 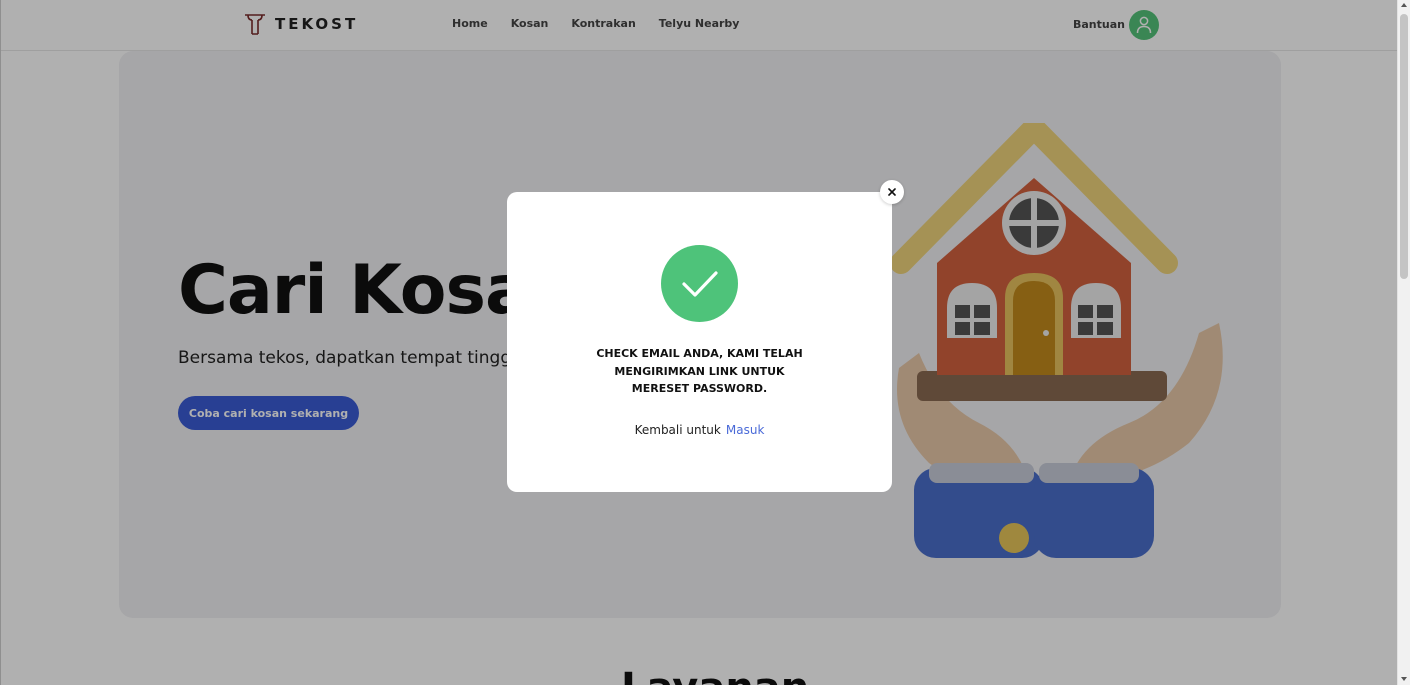 I want to click on window-edge, so click(x=1415, y=342).